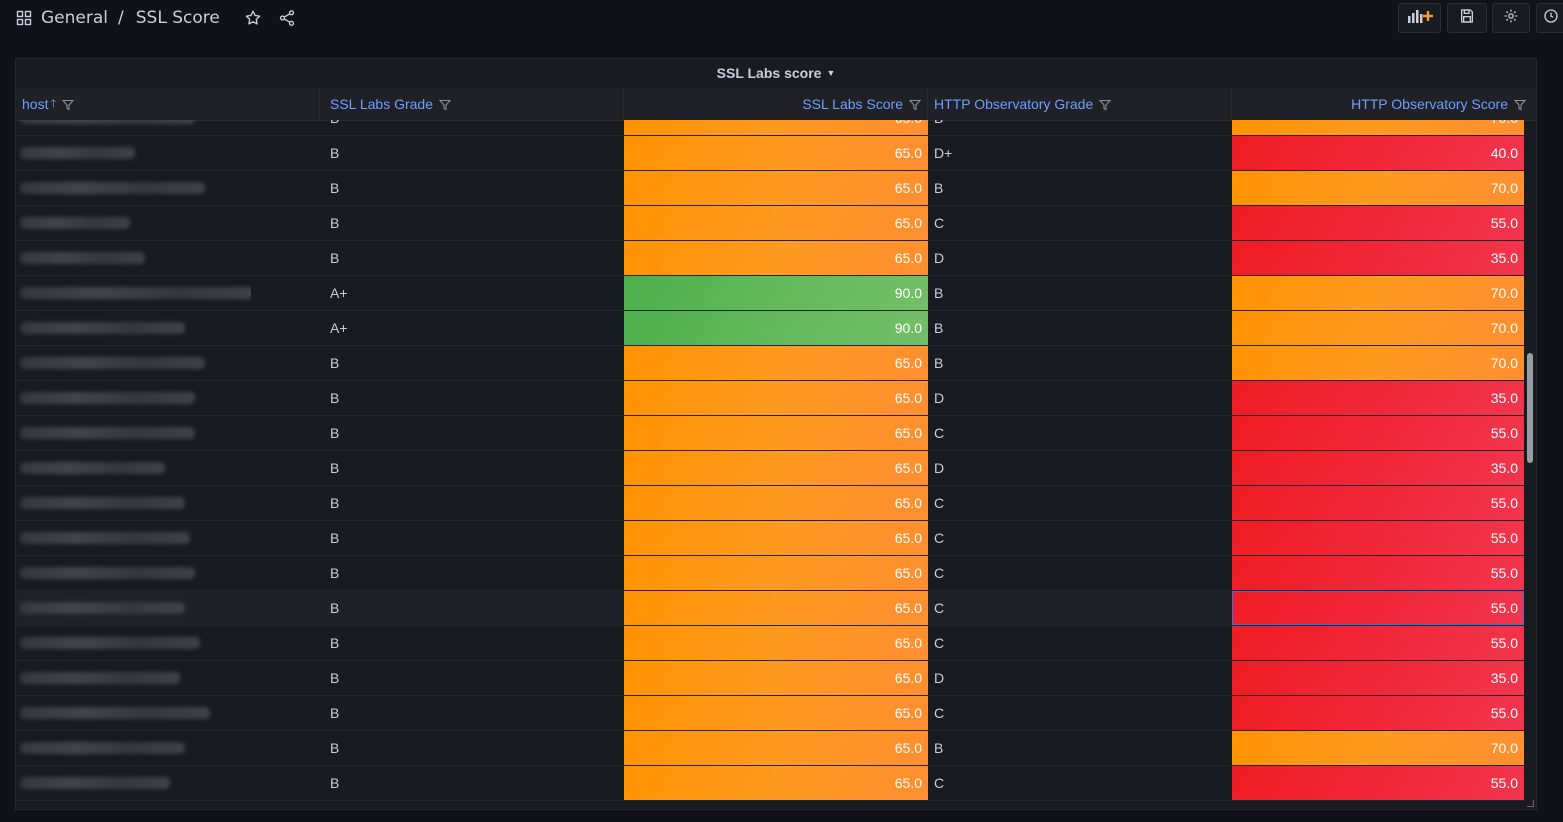 The height and width of the screenshot is (822, 1563). I want to click on column-header-ssl-grade: SSL Labs Grade, so click(472, 104).